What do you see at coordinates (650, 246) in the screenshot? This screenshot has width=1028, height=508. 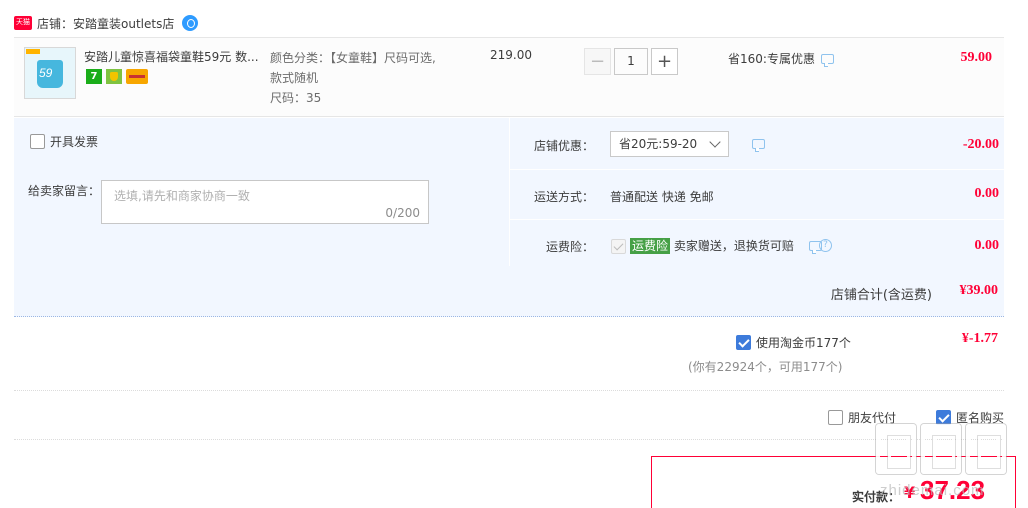 I see `insurance-tag: 运费险` at bounding box center [650, 246].